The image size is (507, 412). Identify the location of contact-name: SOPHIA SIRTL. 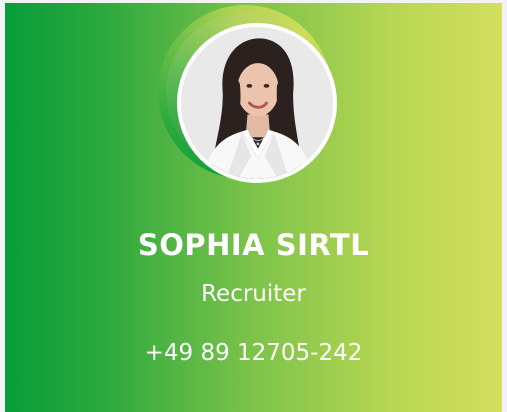
(253, 245).